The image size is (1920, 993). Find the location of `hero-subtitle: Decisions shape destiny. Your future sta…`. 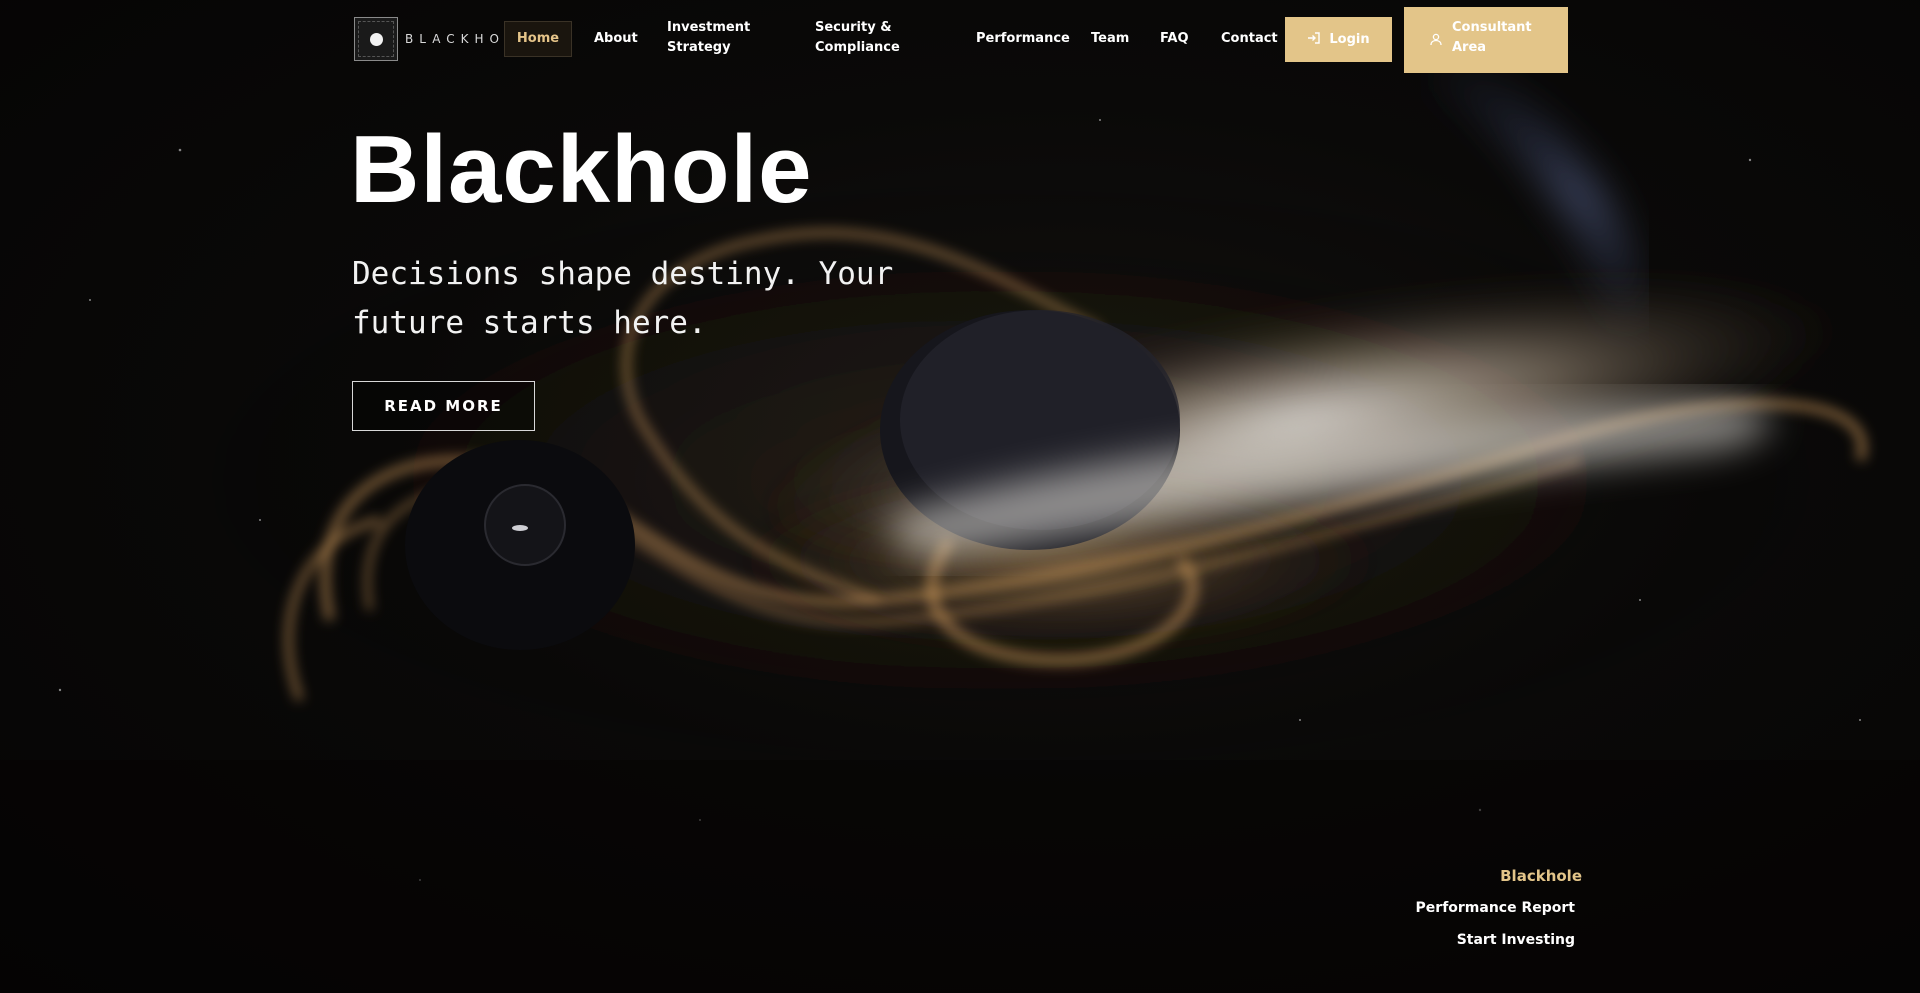

hero-subtitle: Decisions shape destiny. Your future sta… is located at coordinates (623, 298).